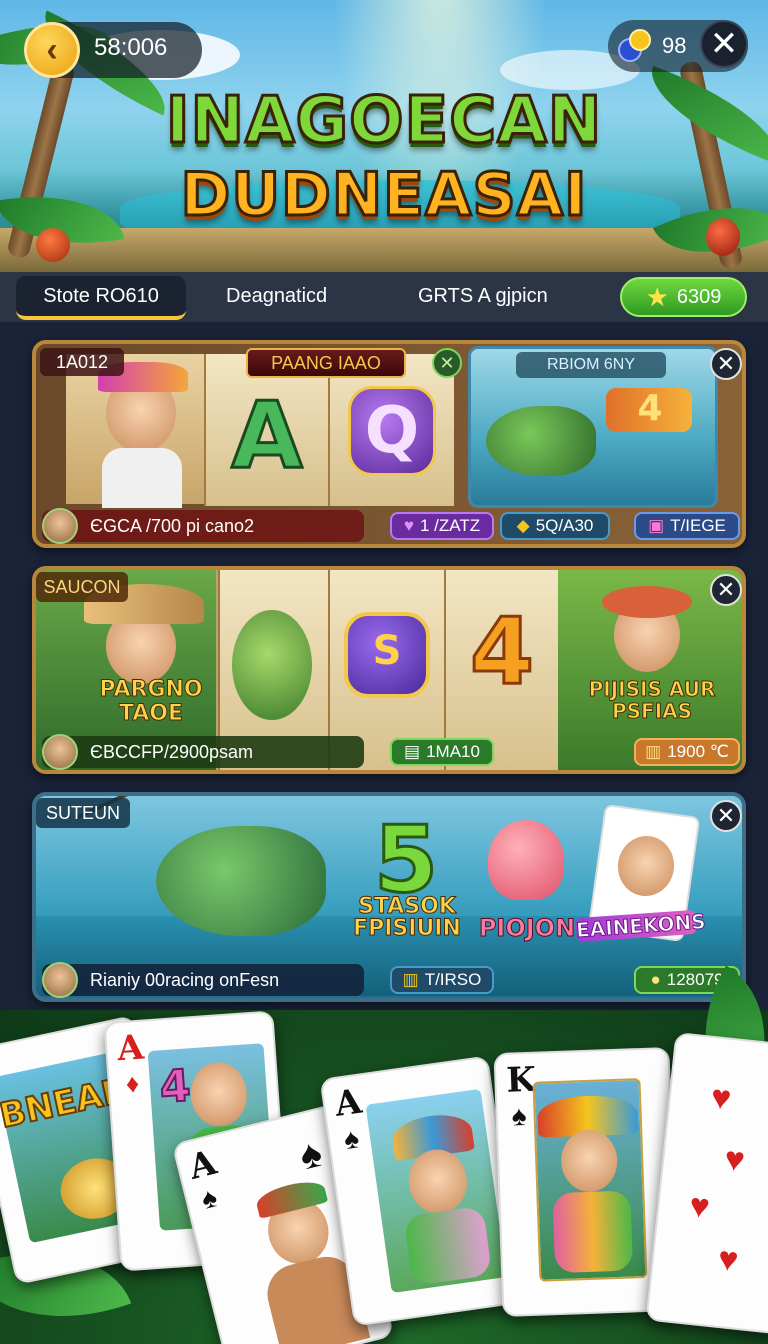 The height and width of the screenshot is (1344, 768). What do you see at coordinates (421, 1191) in the screenshot?
I see `playing-card-4: A ♠` at bounding box center [421, 1191].